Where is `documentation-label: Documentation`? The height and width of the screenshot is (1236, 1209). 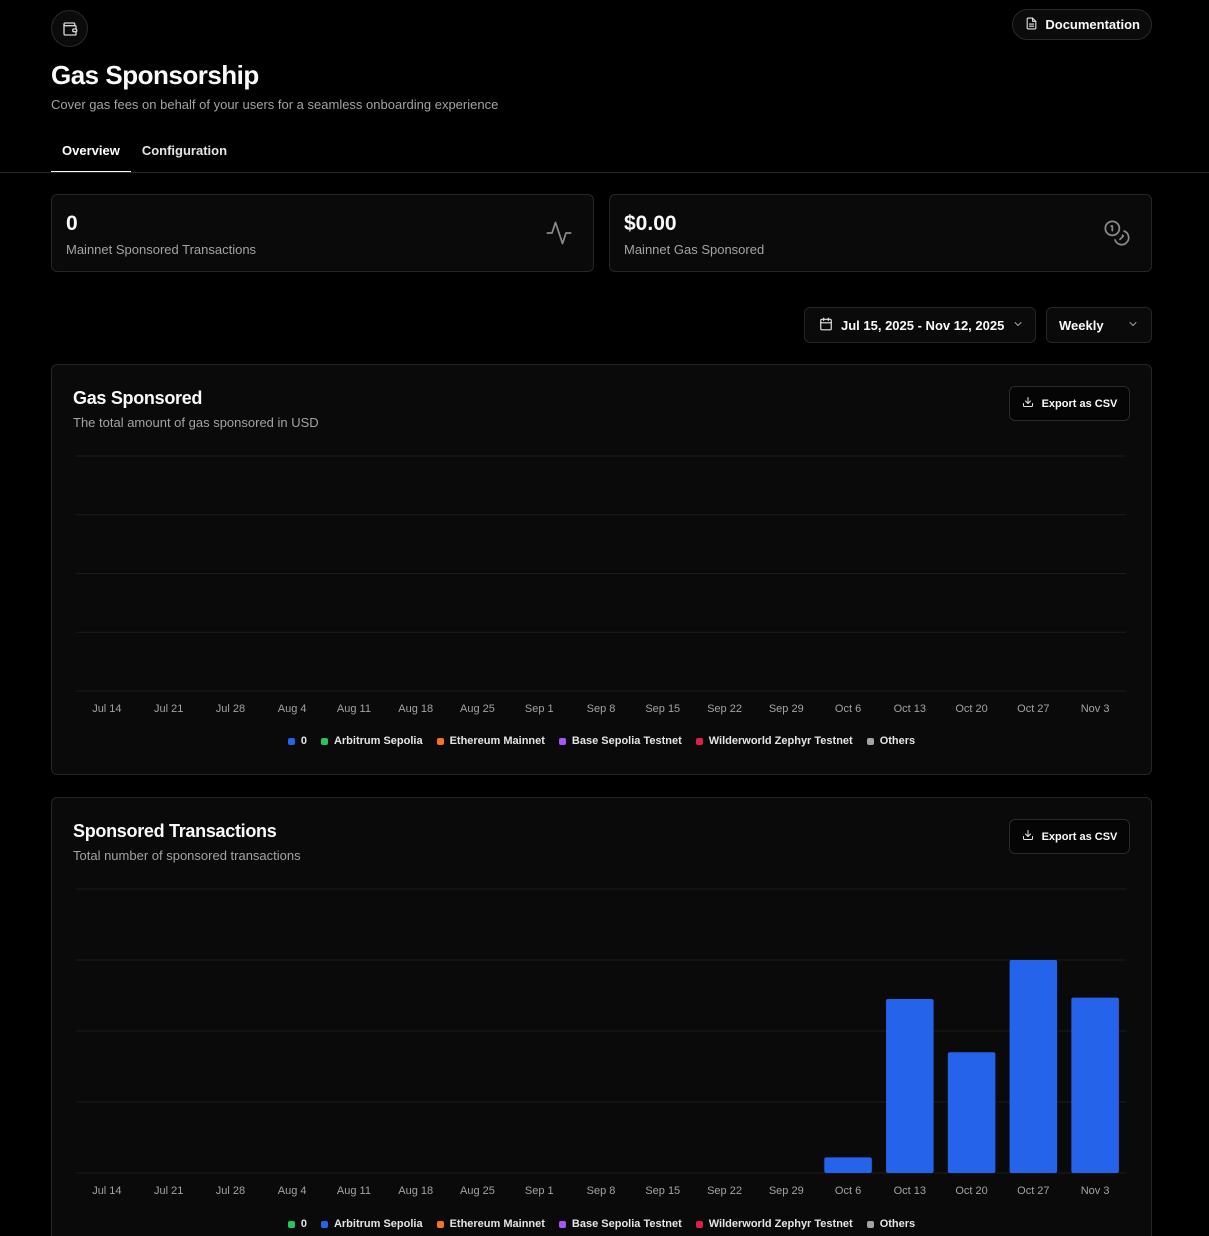
documentation-label: Documentation is located at coordinates (1092, 24).